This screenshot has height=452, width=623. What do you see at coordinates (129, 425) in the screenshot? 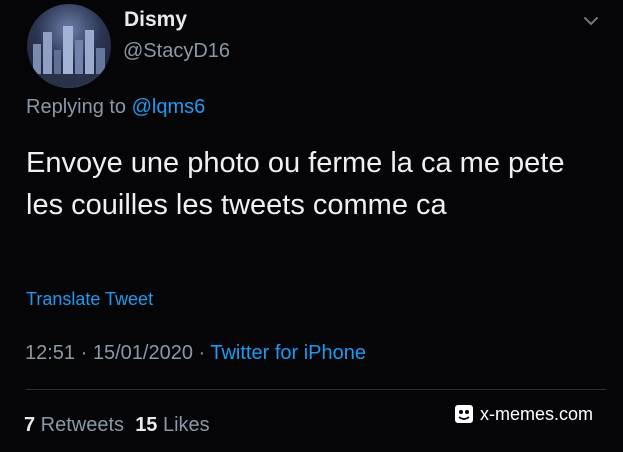
I see `stats-spacer` at bounding box center [129, 425].